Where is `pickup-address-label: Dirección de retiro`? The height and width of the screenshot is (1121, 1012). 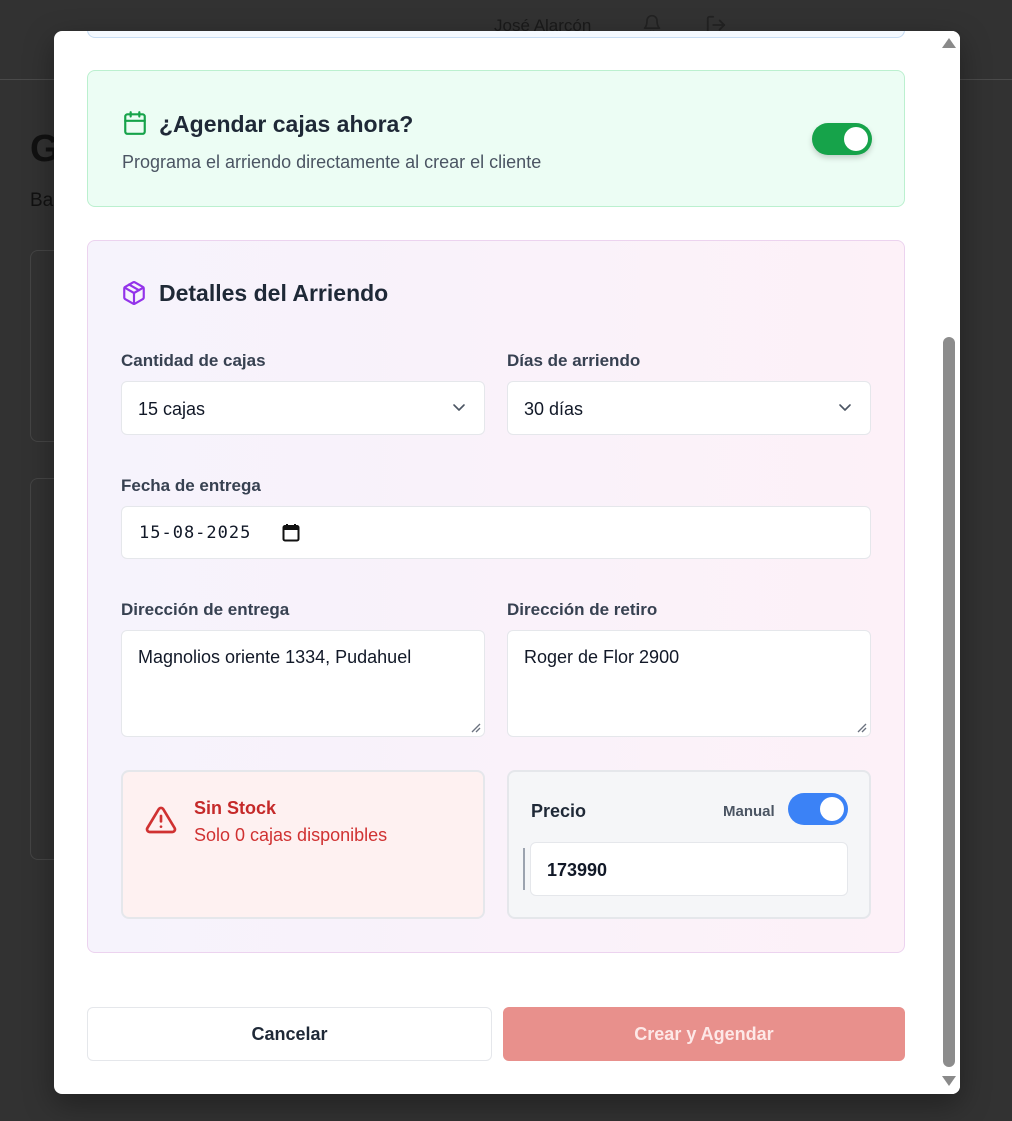 pickup-address-label: Dirección de retiro is located at coordinates (582, 609).